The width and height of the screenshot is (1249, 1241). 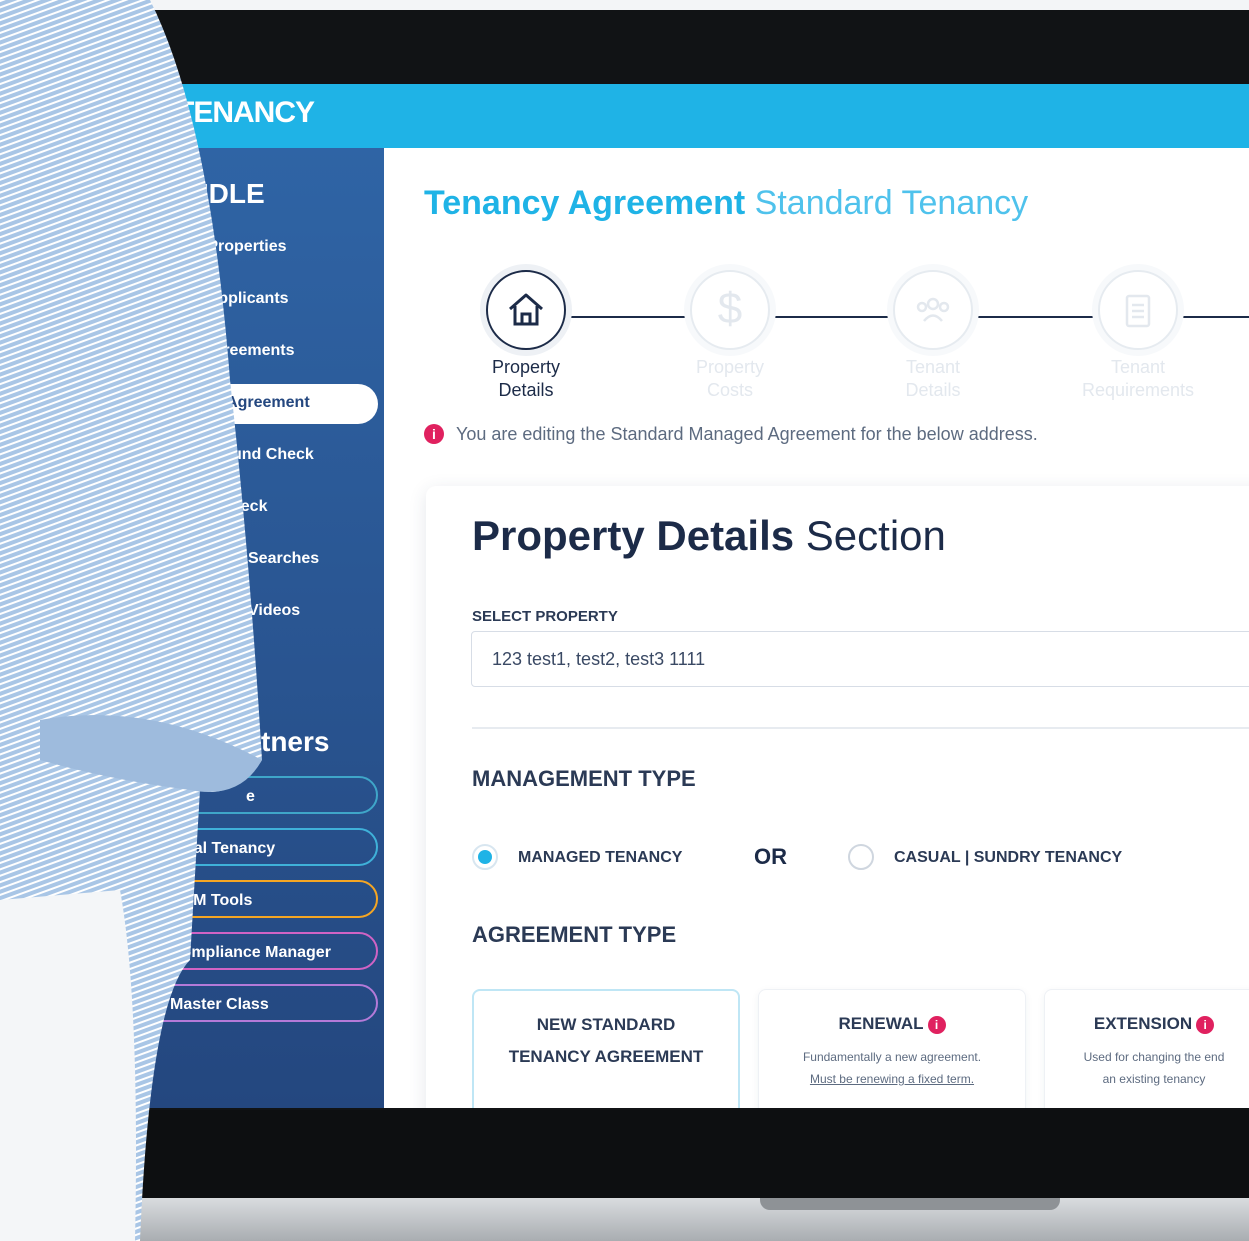 What do you see at coordinates (1138, 390) in the screenshot?
I see `step-label-line: Requirements` at bounding box center [1138, 390].